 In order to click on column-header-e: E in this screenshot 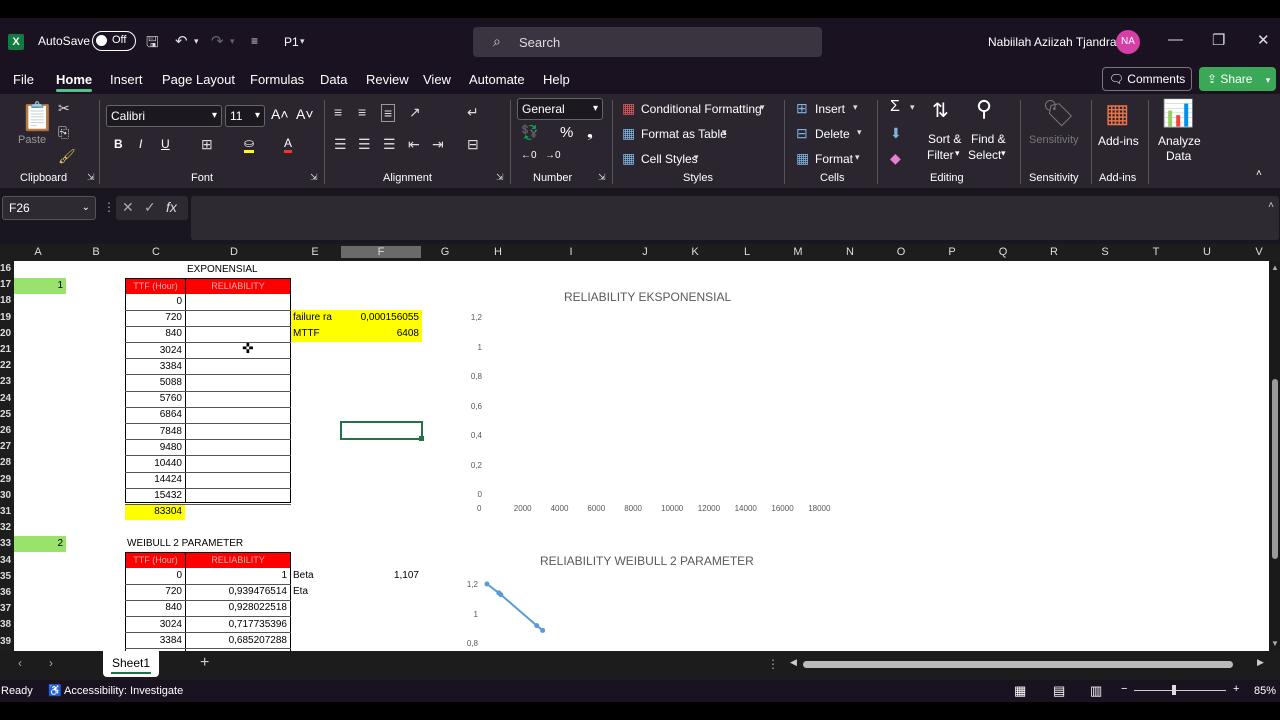, I will do `click(315, 252)`.